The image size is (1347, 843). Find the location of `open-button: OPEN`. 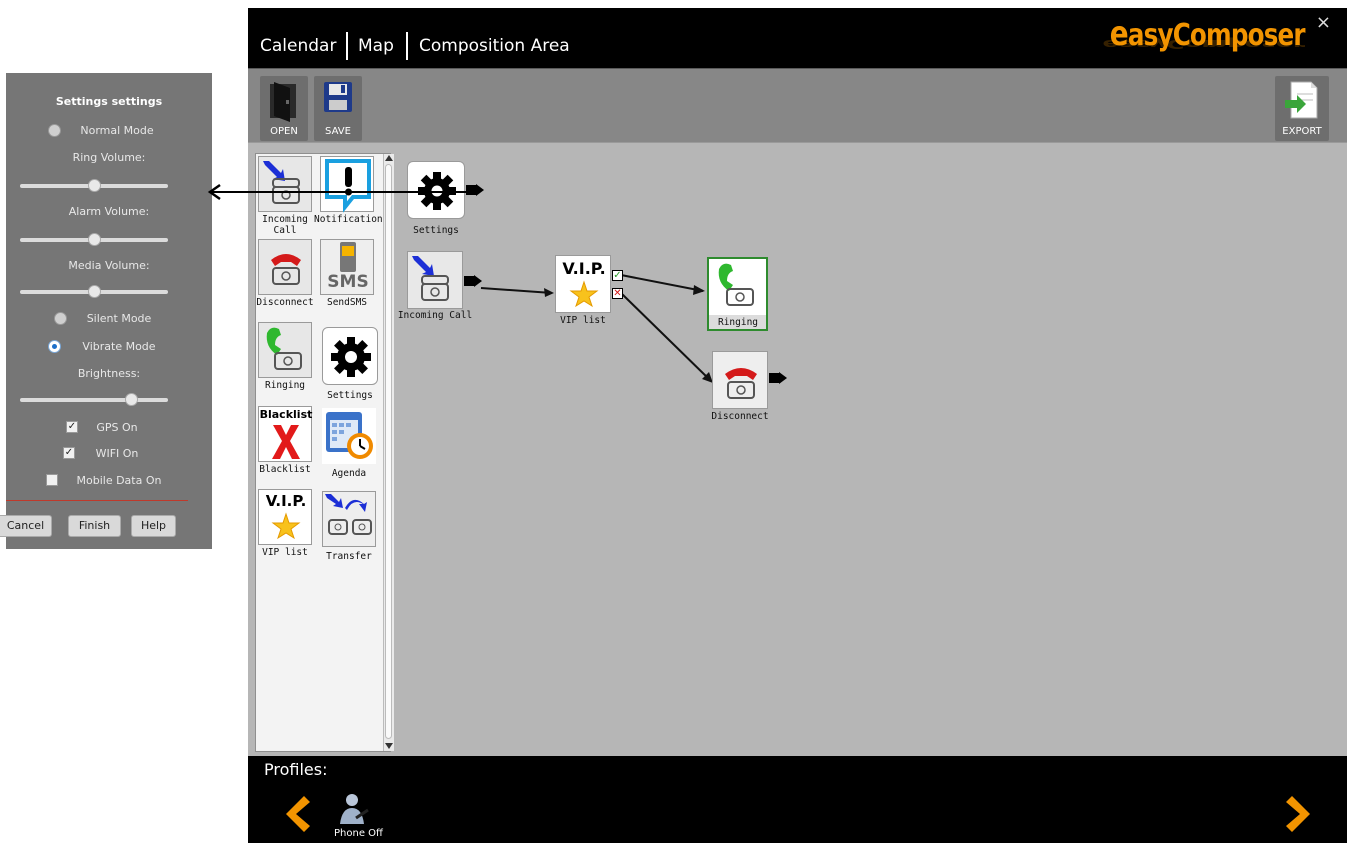

open-button: OPEN is located at coordinates (284, 108).